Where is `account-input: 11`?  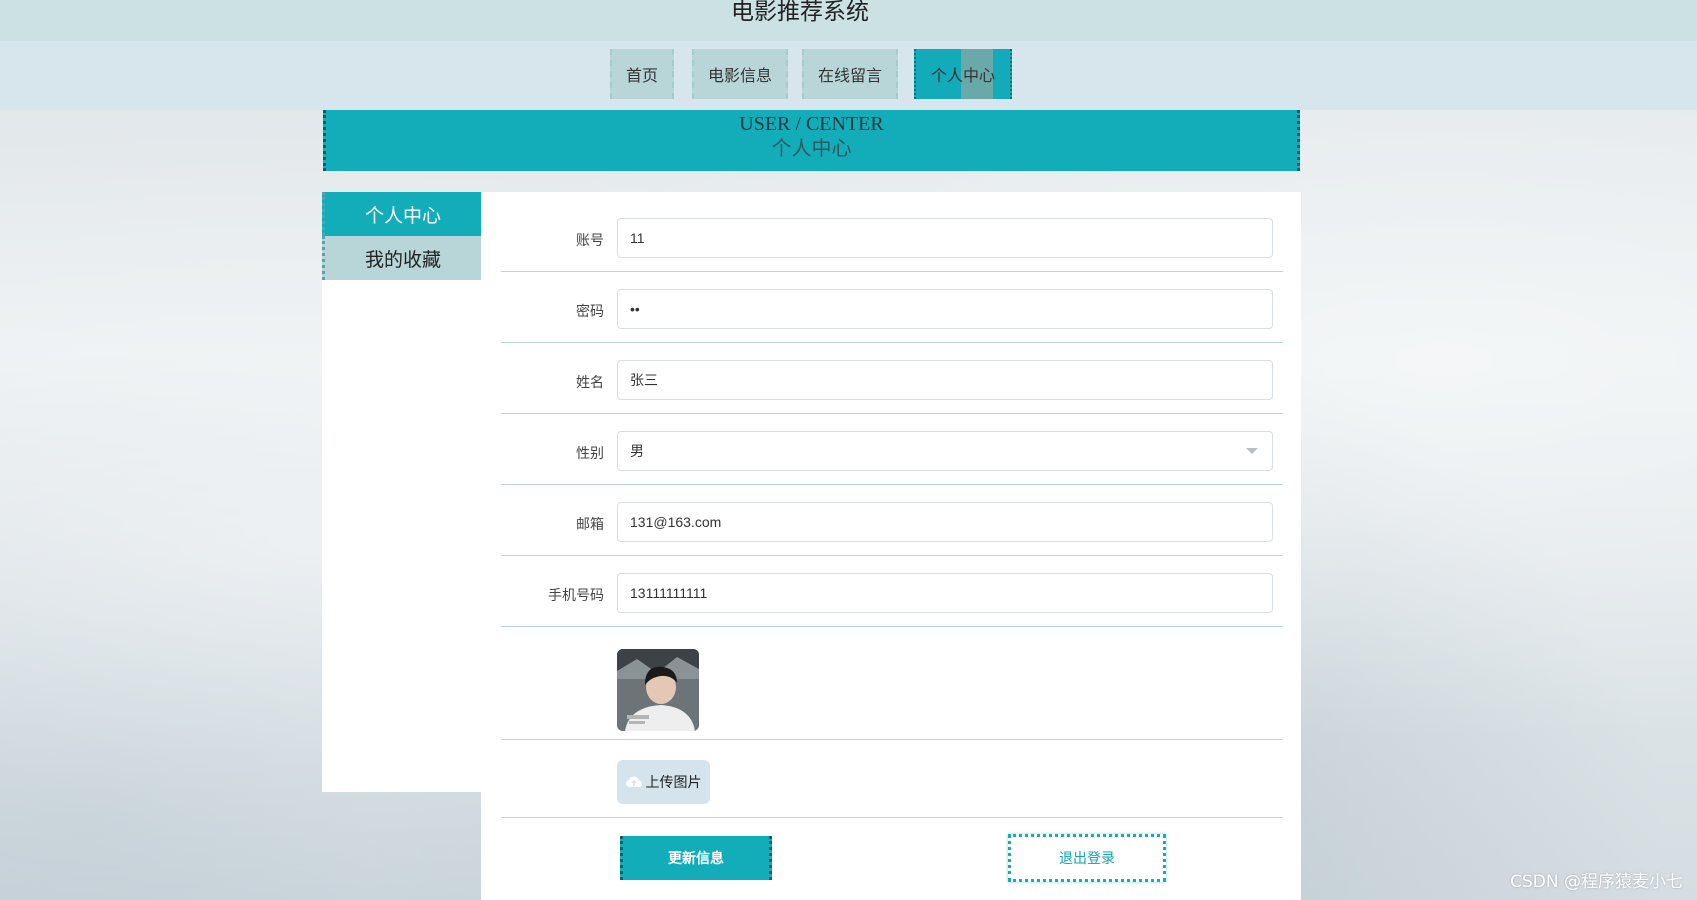
account-input: 11 is located at coordinates (945, 238).